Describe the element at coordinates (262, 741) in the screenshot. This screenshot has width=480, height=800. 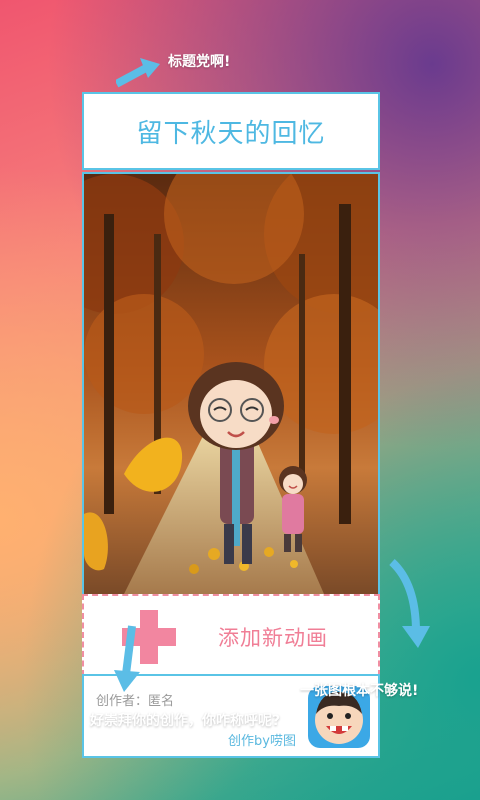
I see `credit-text: 创作by唠图` at that location.